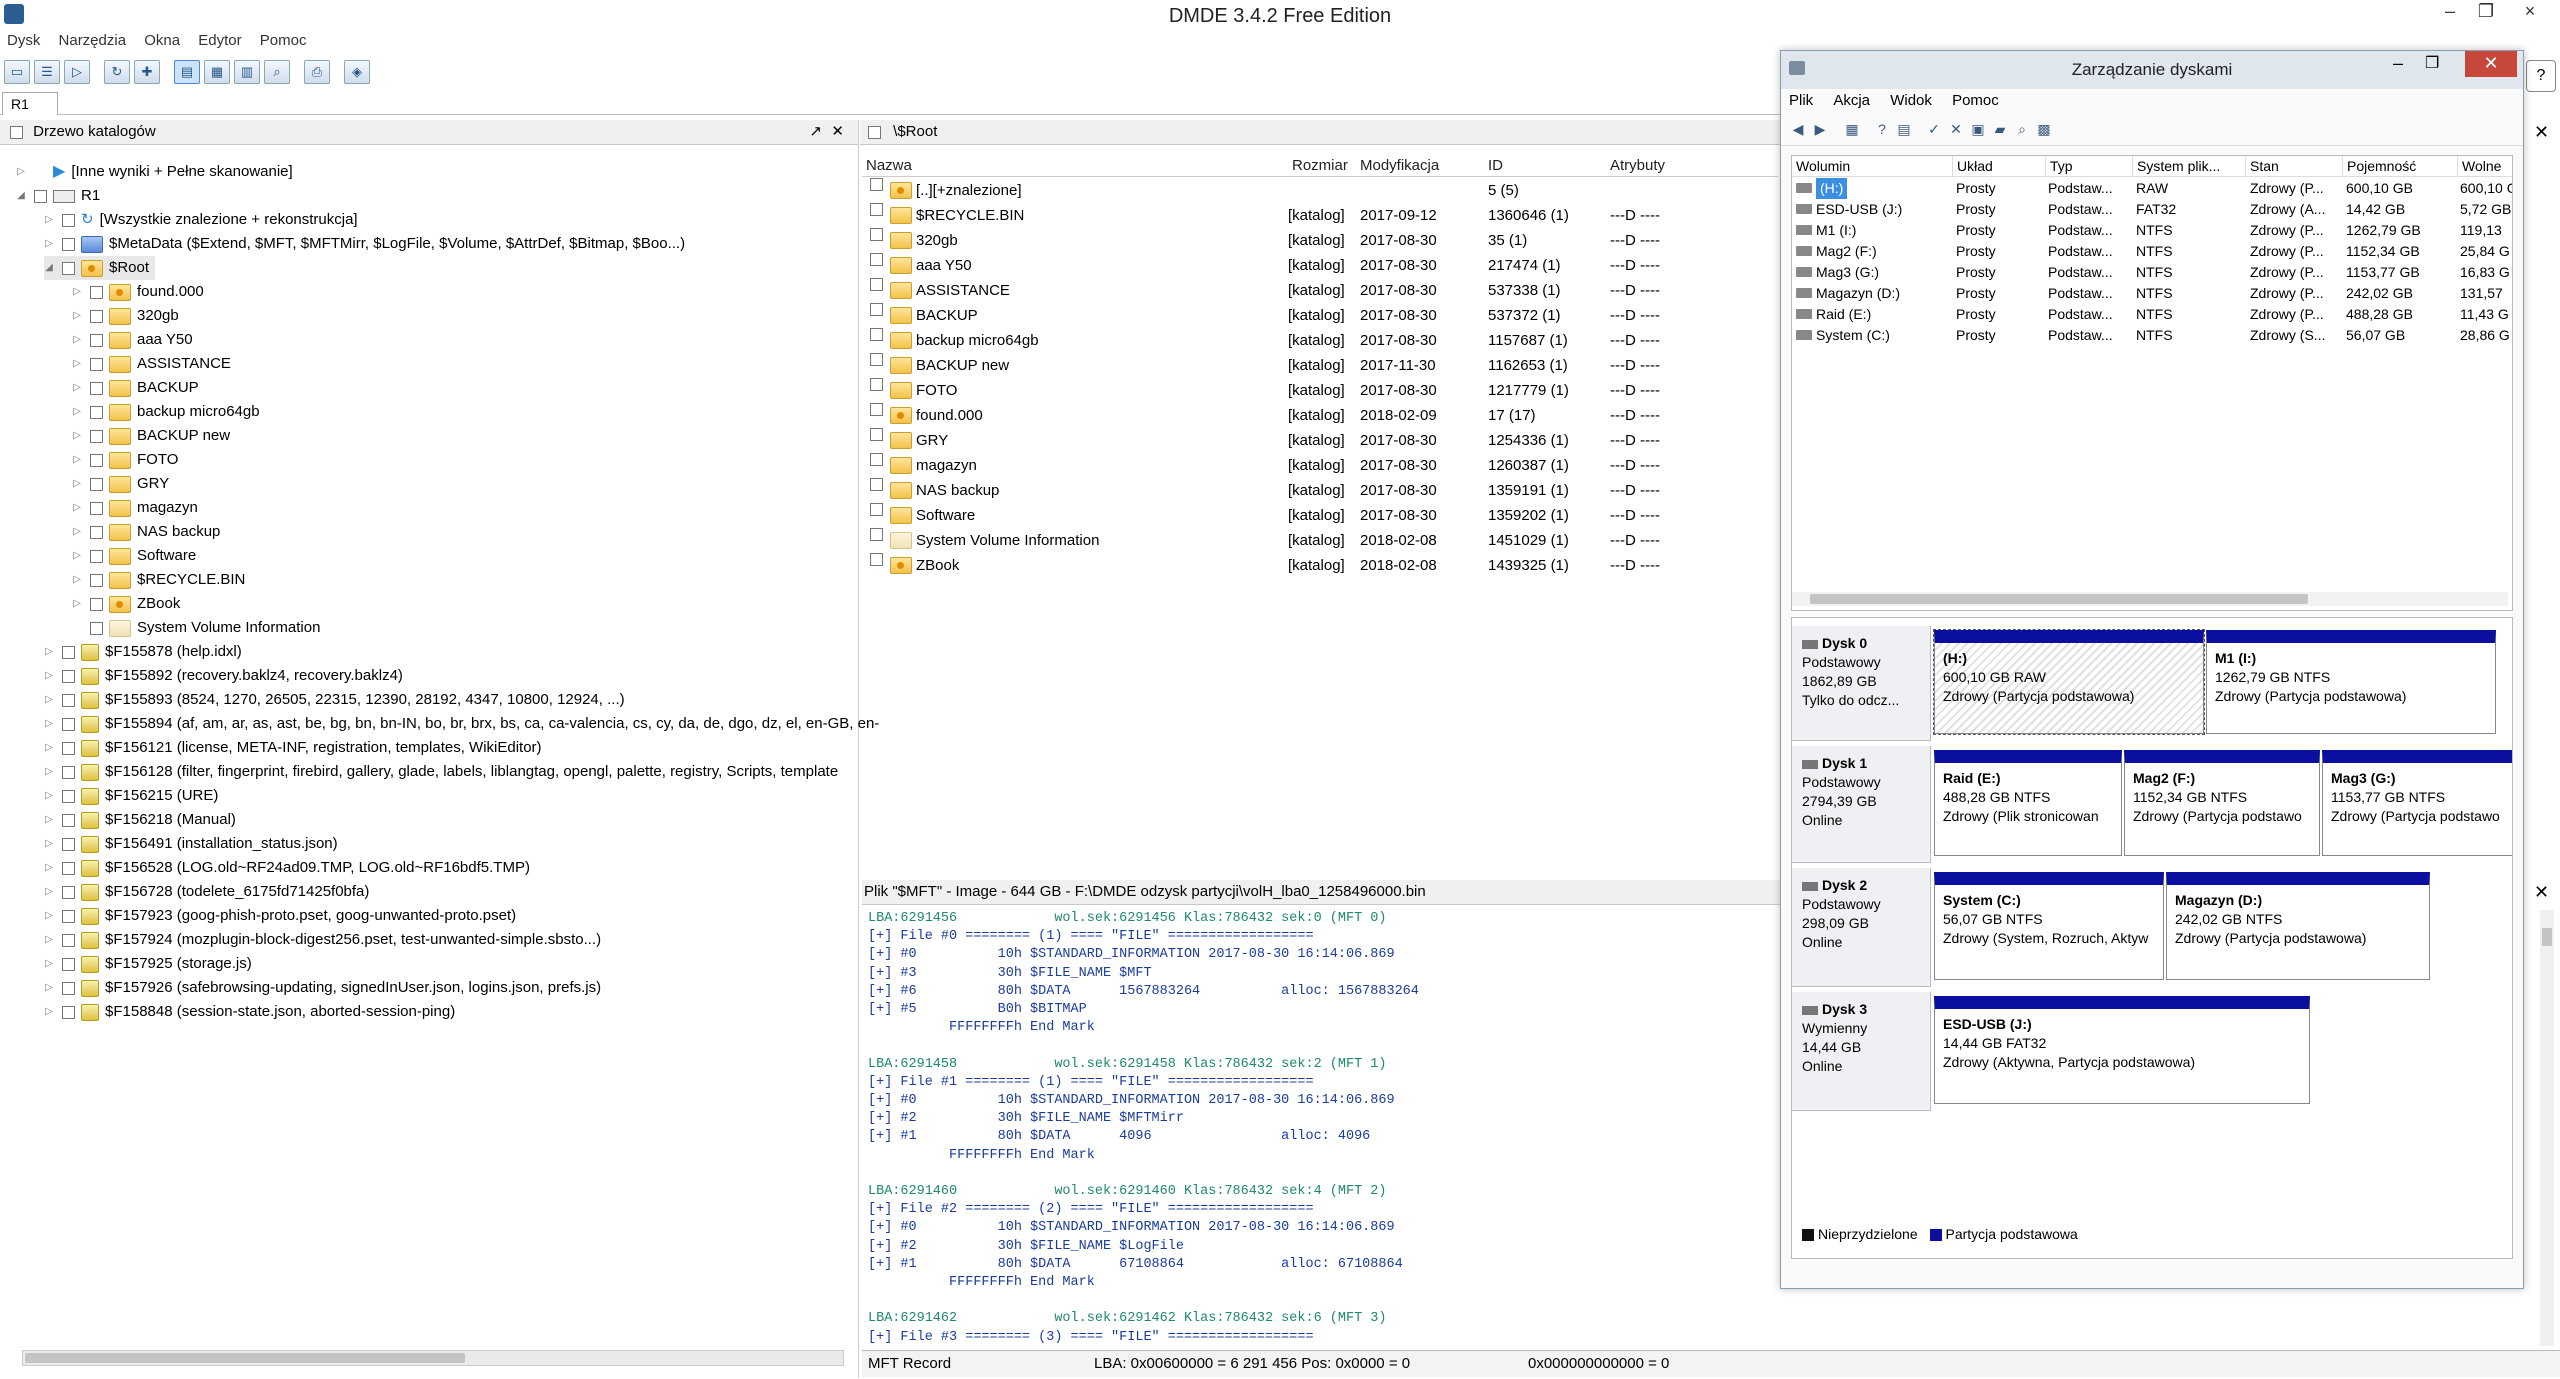 Image resolution: width=2560 pixels, height=1379 pixels. Describe the element at coordinates (2400, 166) in the screenshot. I see `vcol-capacity: Pojemność` at that location.